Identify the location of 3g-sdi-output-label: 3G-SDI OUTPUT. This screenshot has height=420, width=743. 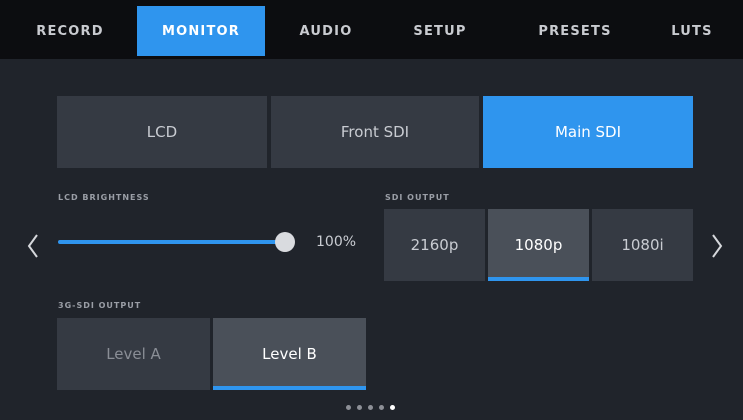
(100, 305).